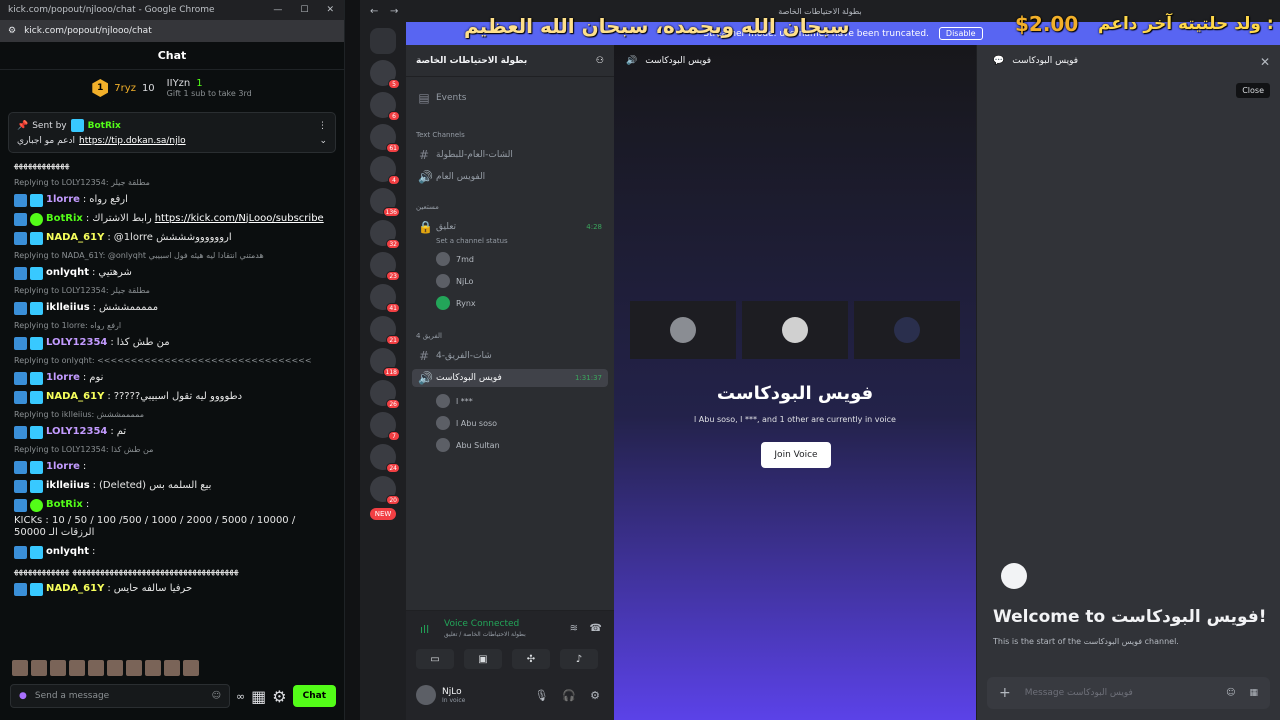 Image resolution: width=1280 pixels, height=720 pixels. Describe the element at coordinates (394, 11) in the screenshot. I see `forward-arrow-icon: →` at that location.